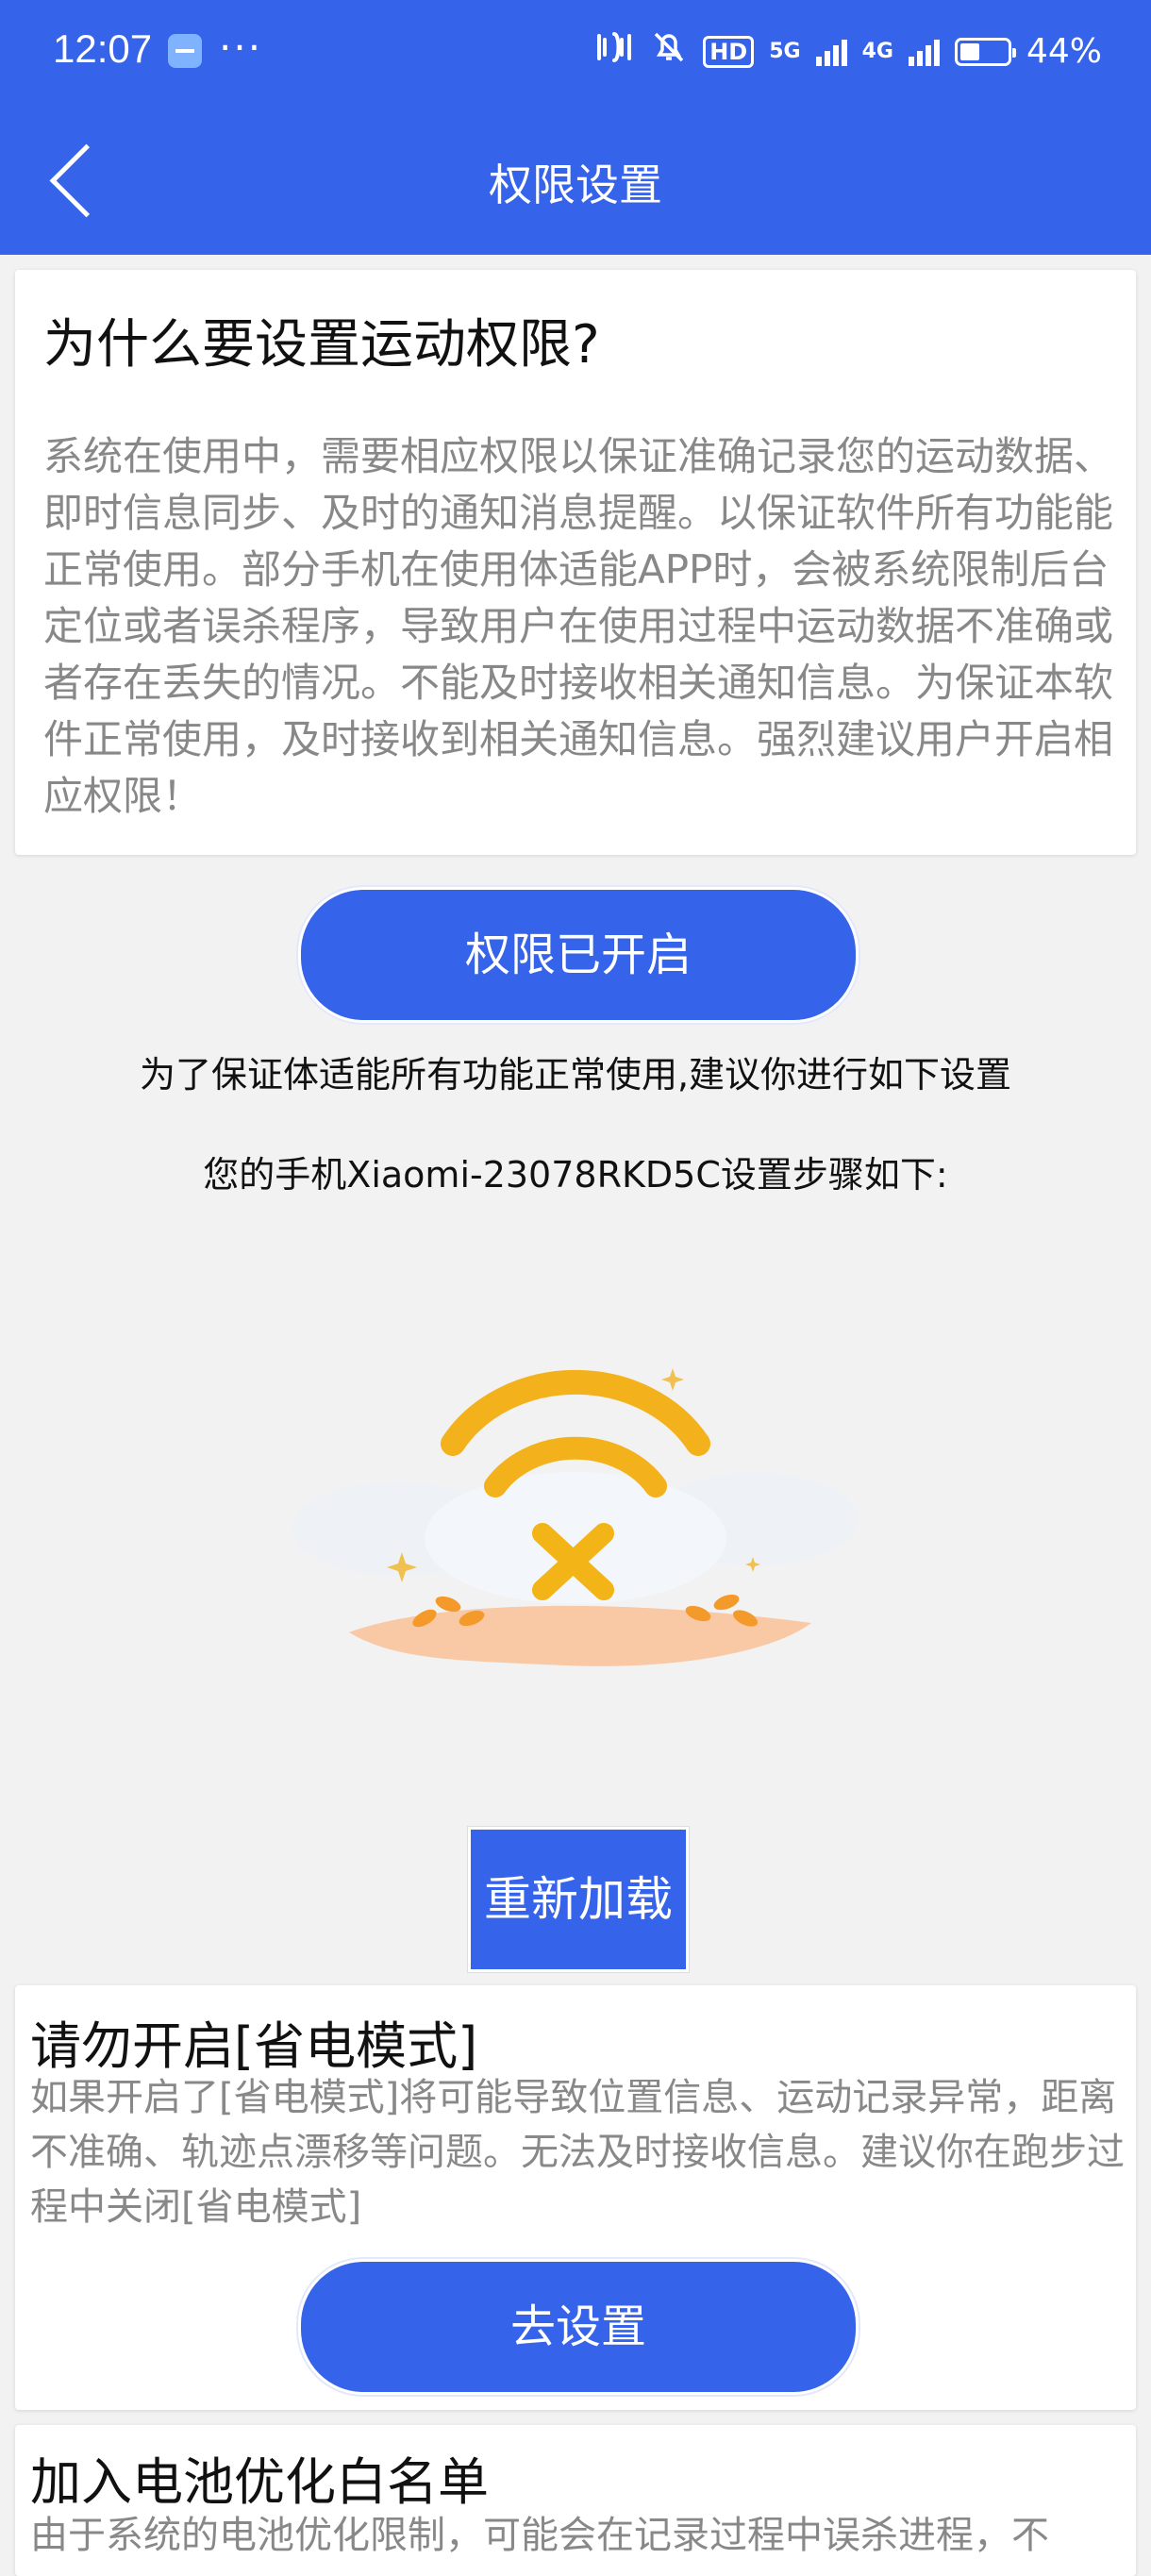 Image resolution: width=1151 pixels, height=2576 pixels. I want to click on network-4g-label: 4G, so click(877, 51).